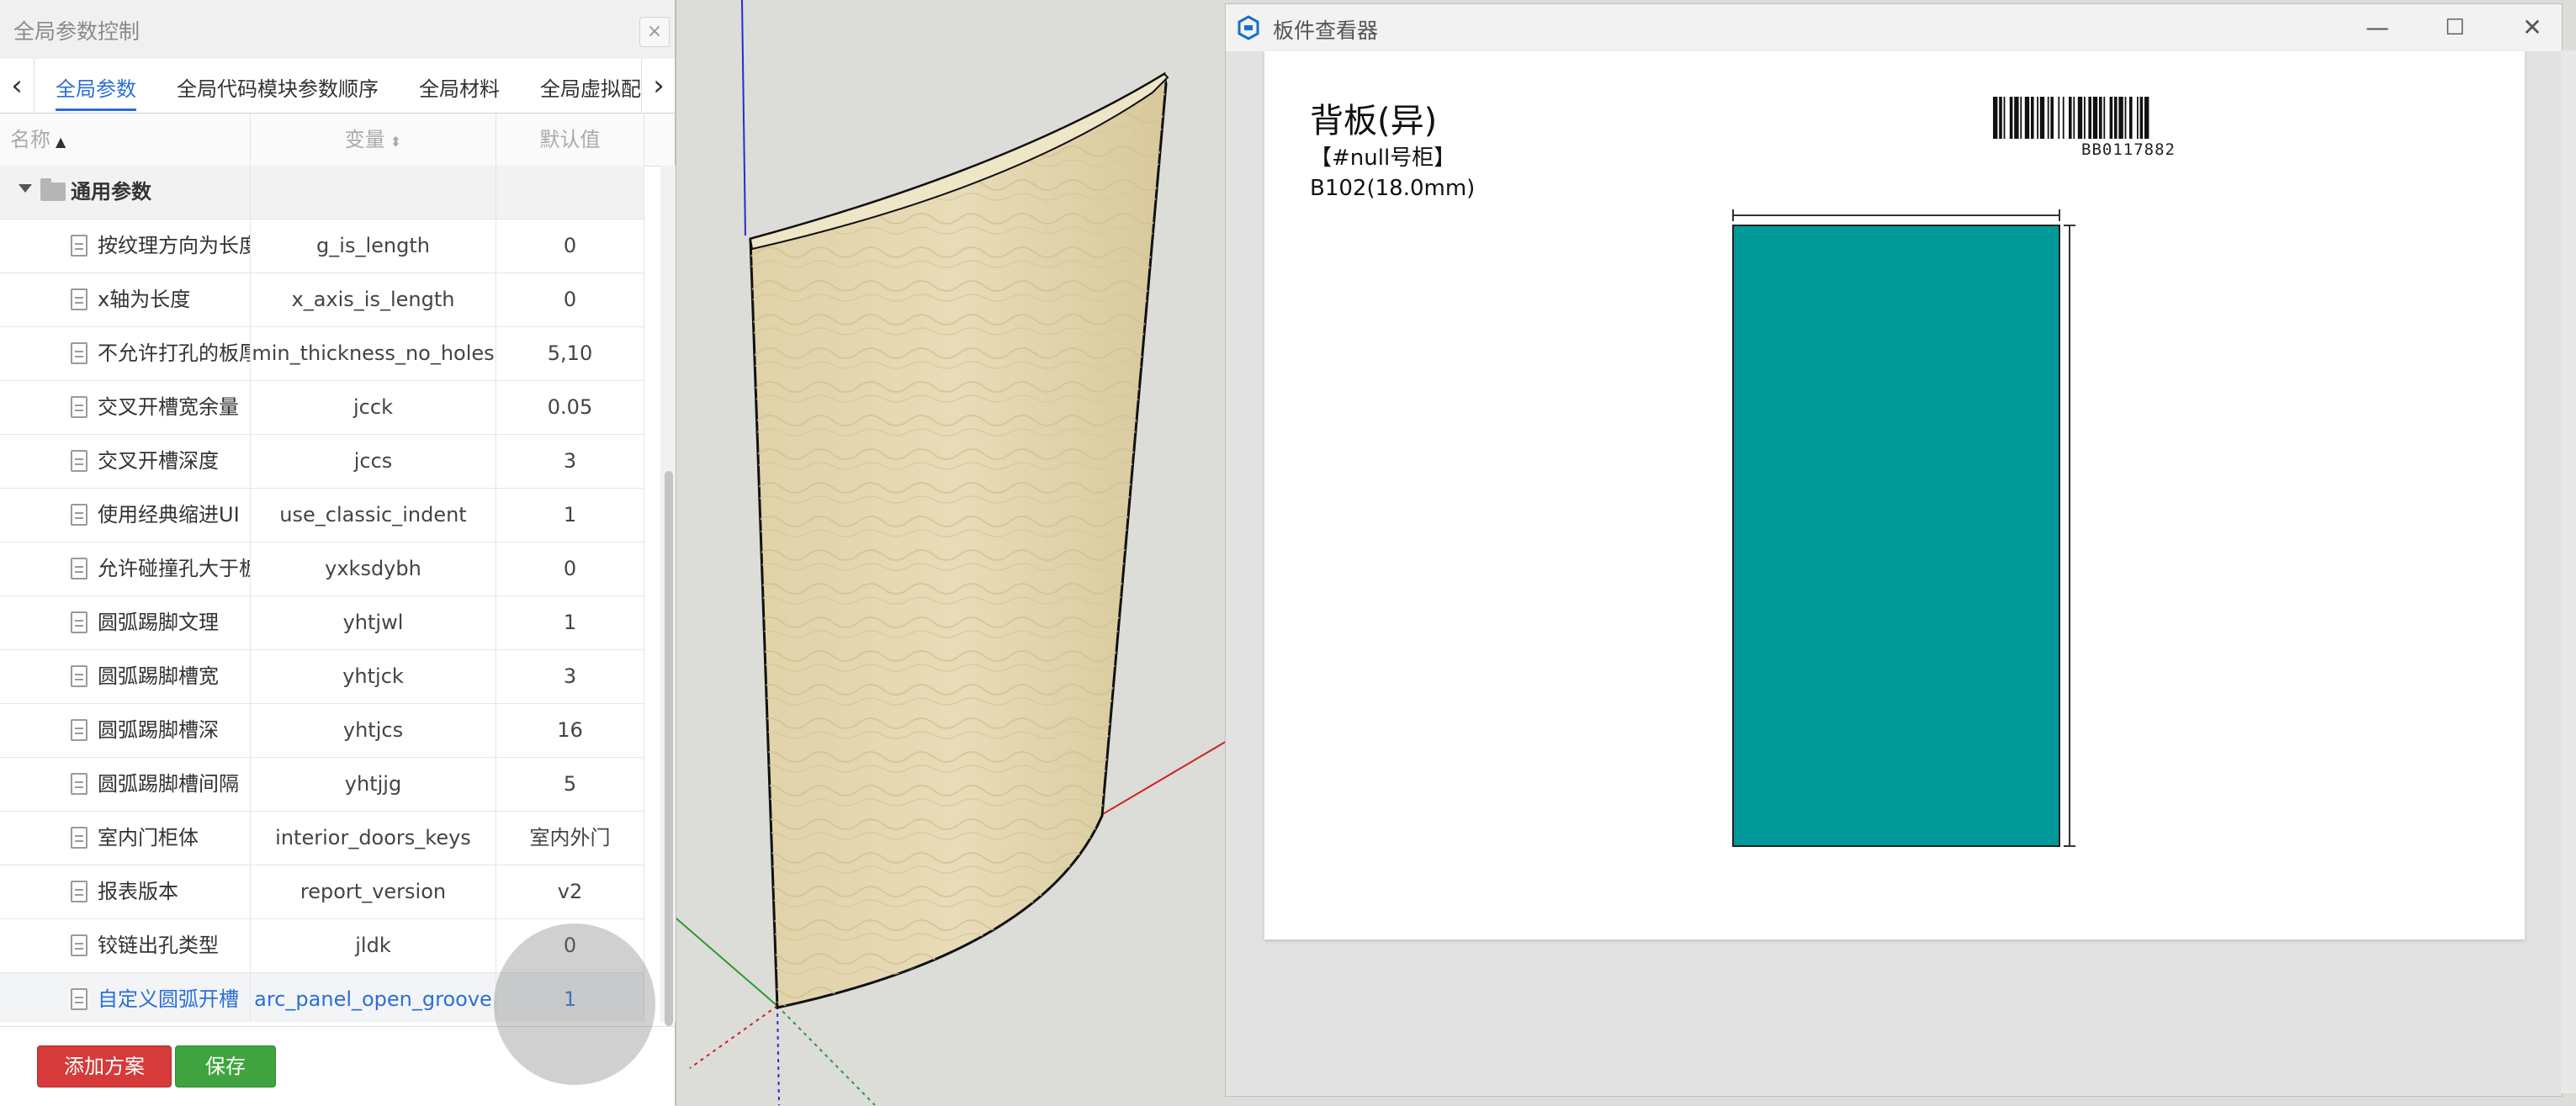  I want to click on cell-default: 0.05, so click(570, 407).